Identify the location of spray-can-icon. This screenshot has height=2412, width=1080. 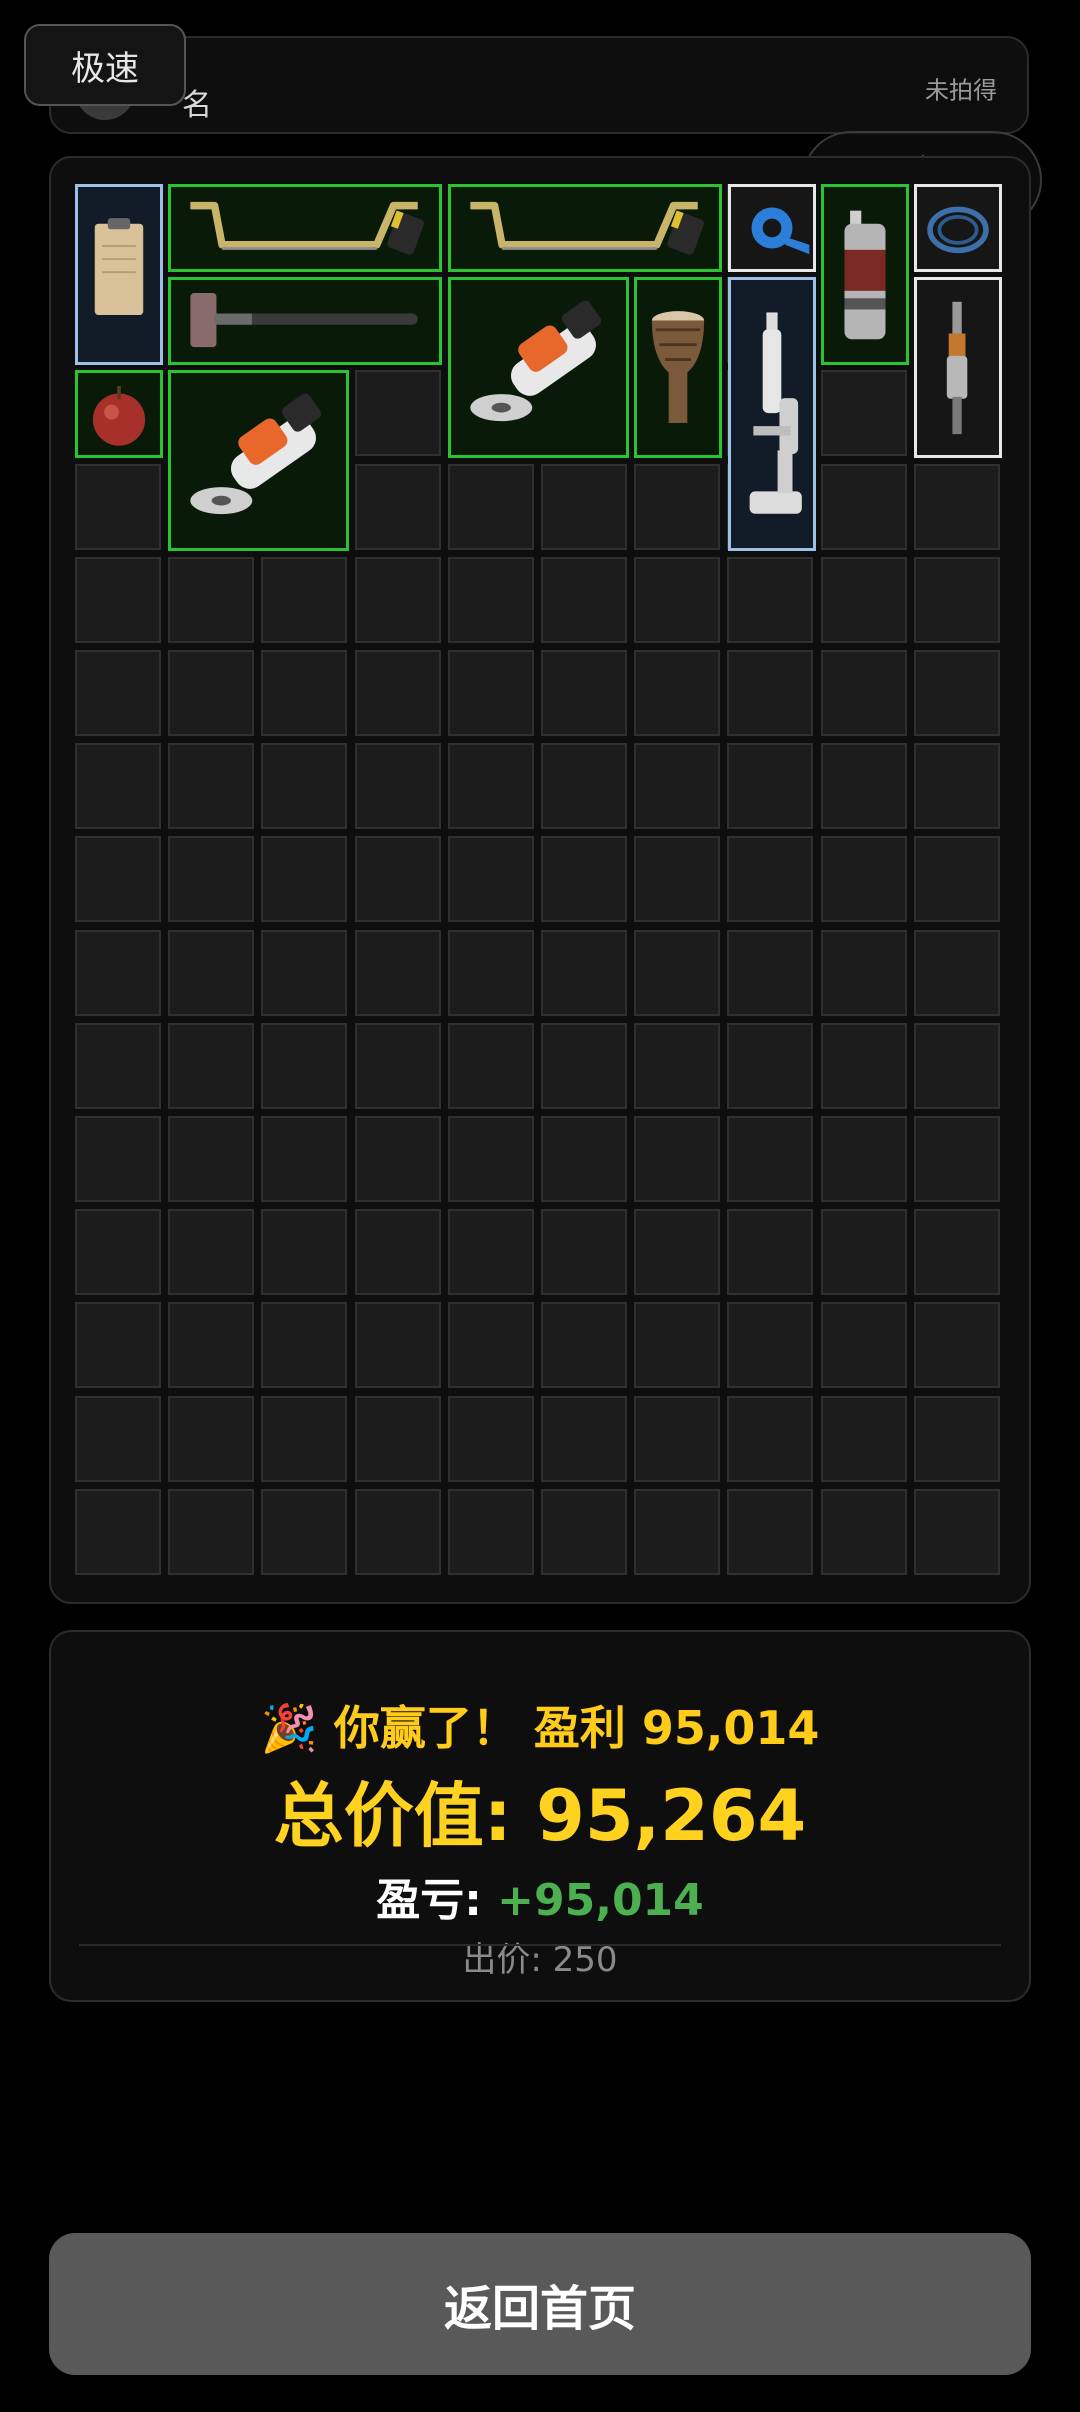
(865, 275).